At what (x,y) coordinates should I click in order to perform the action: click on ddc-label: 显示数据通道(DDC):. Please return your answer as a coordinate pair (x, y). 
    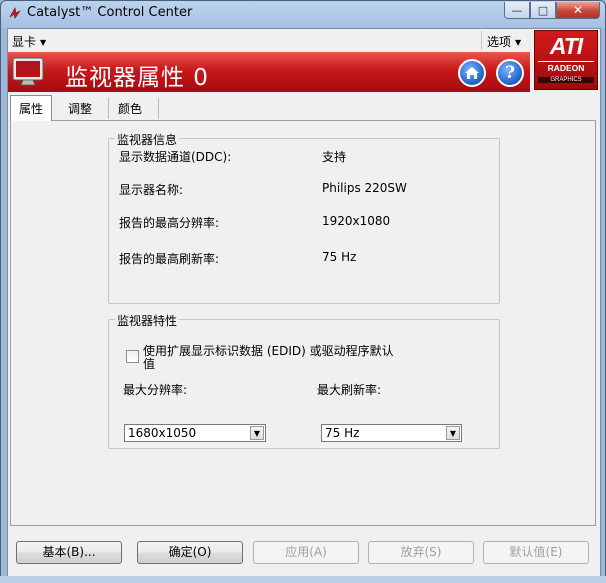
    Looking at the image, I should click on (175, 157).